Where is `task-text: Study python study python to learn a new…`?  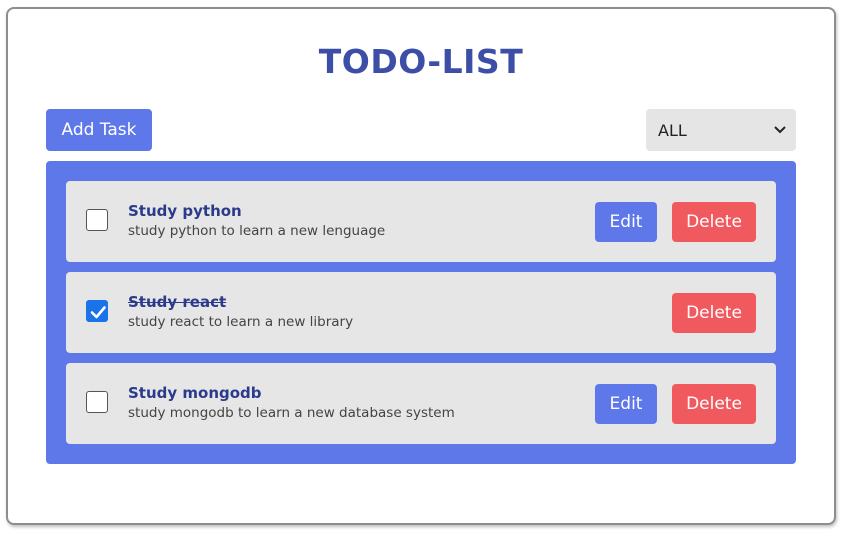 task-text: Study python study python to learn a new… is located at coordinates (256, 221).